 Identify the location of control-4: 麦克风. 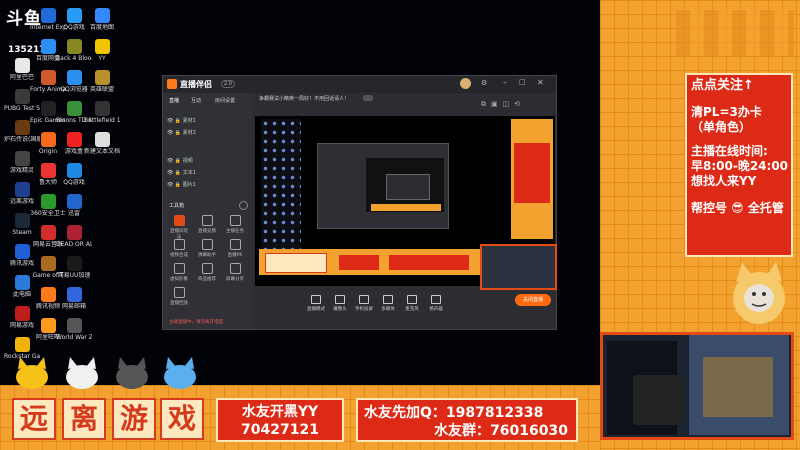
(412, 303).